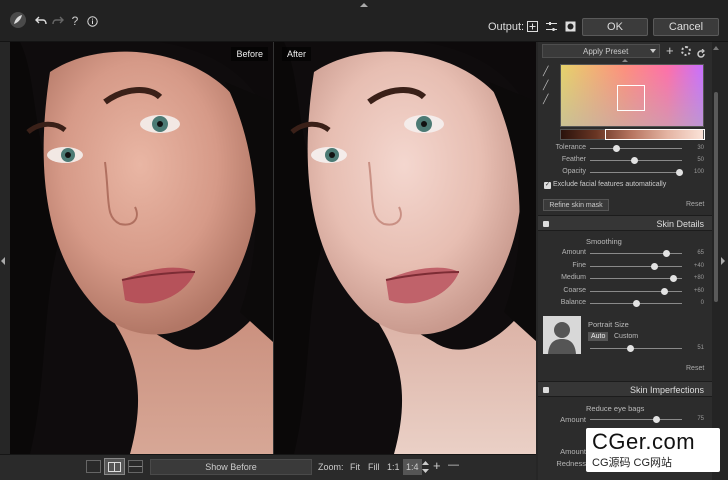 The height and width of the screenshot is (480, 728). Describe the element at coordinates (374, 467) in the screenshot. I see `zoom-fill-button: Fill` at that location.